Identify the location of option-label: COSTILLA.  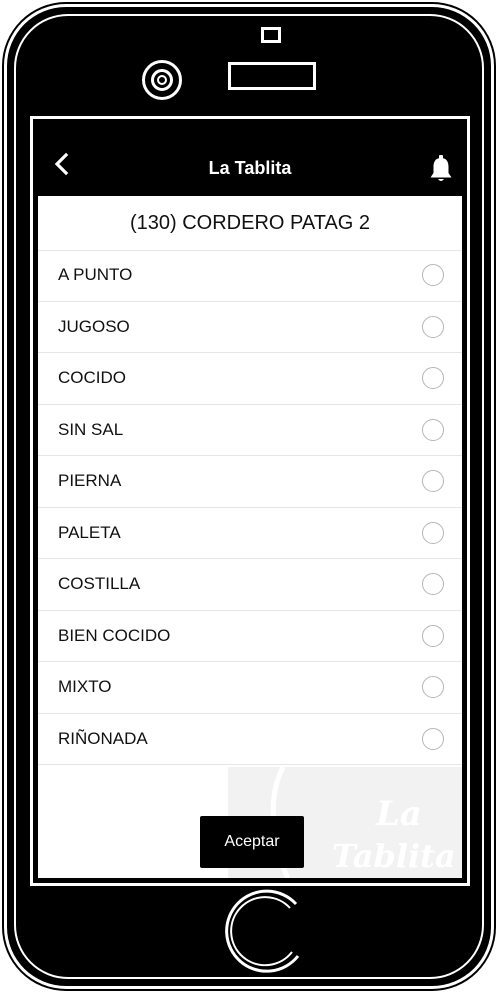
(99, 584).